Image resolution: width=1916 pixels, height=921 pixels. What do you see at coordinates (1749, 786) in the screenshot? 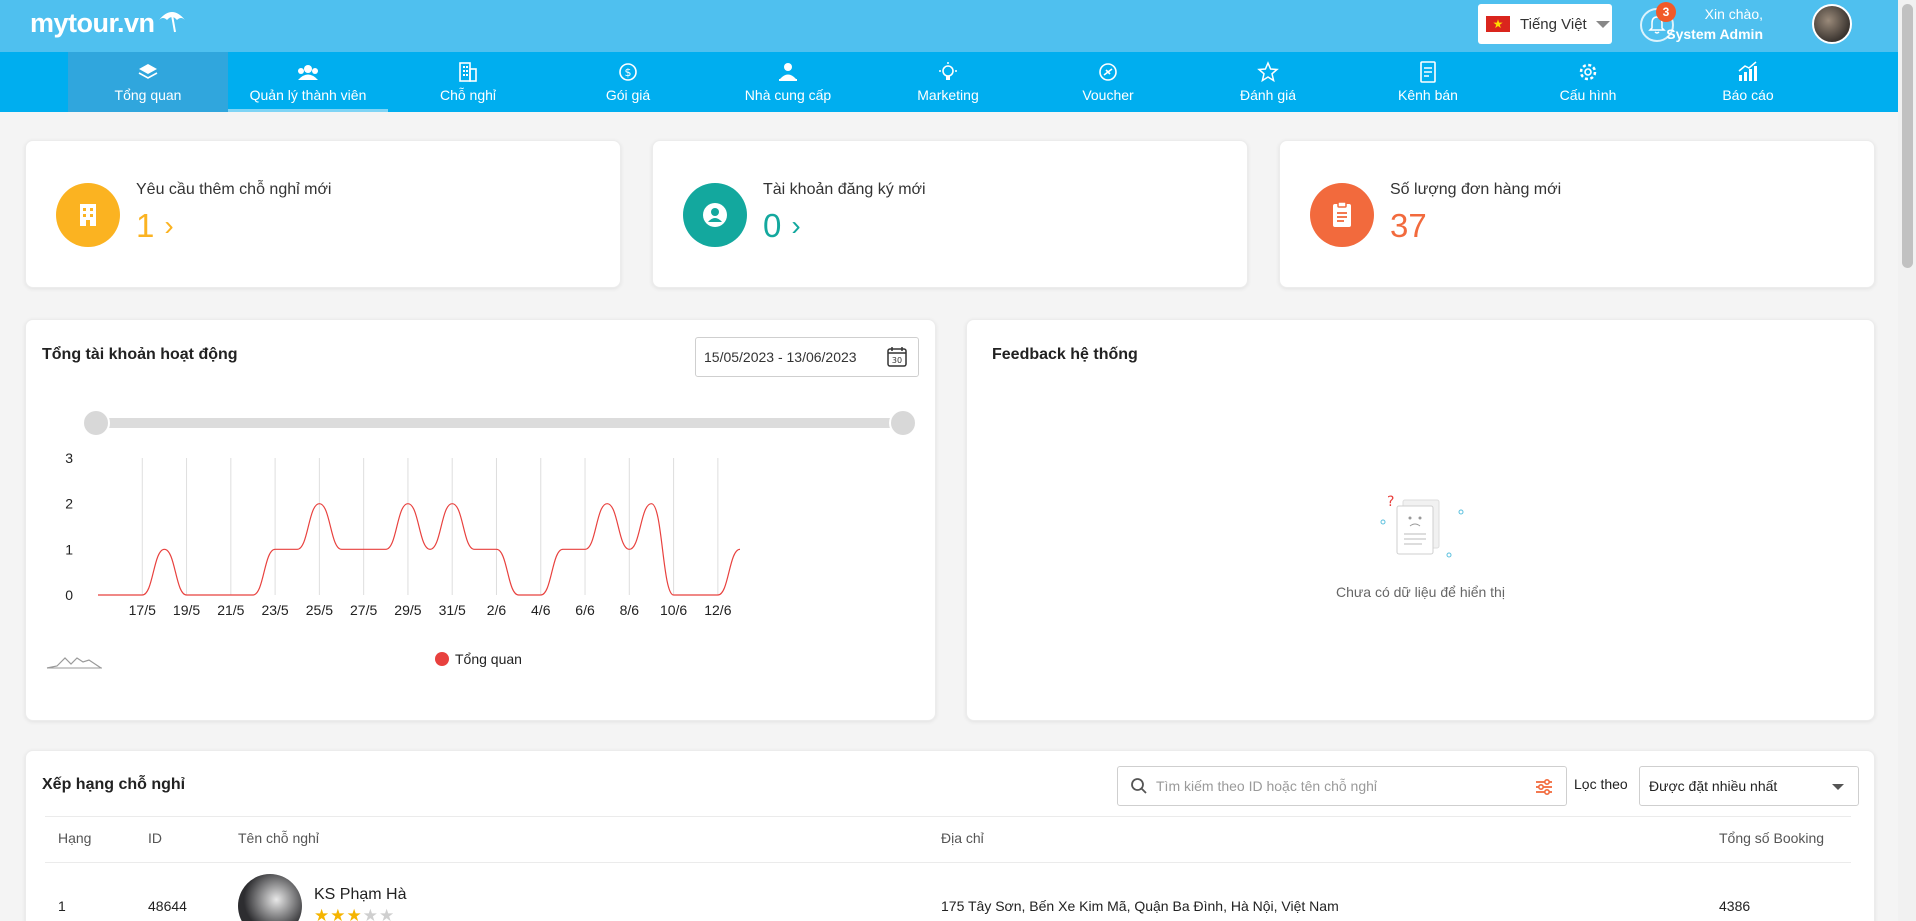
I see `sort-select: Được đặt nhiều nhất` at bounding box center [1749, 786].